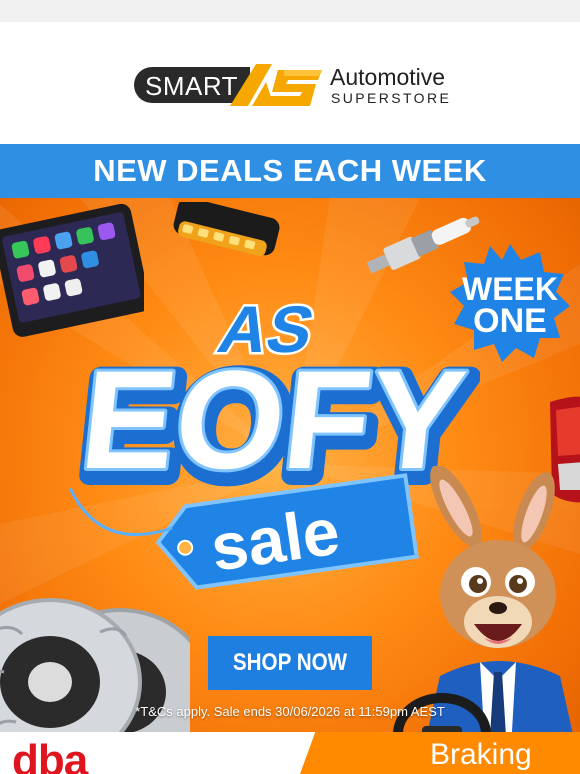 The width and height of the screenshot is (580, 774). Describe the element at coordinates (290, 170) in the screenshot. I see `banner-title: NEW DEALS EACH WEEK` at that location.